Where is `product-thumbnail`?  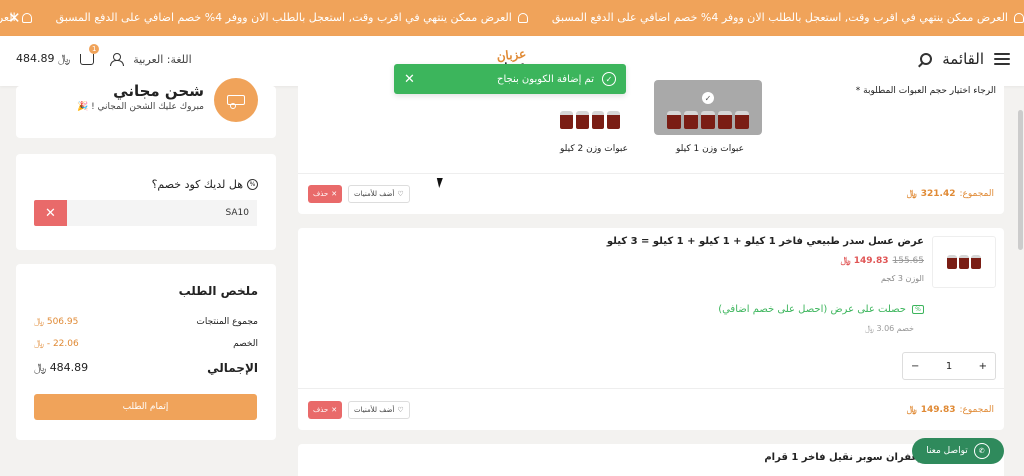
product-thumbnail is located at coordinates (964, 262).